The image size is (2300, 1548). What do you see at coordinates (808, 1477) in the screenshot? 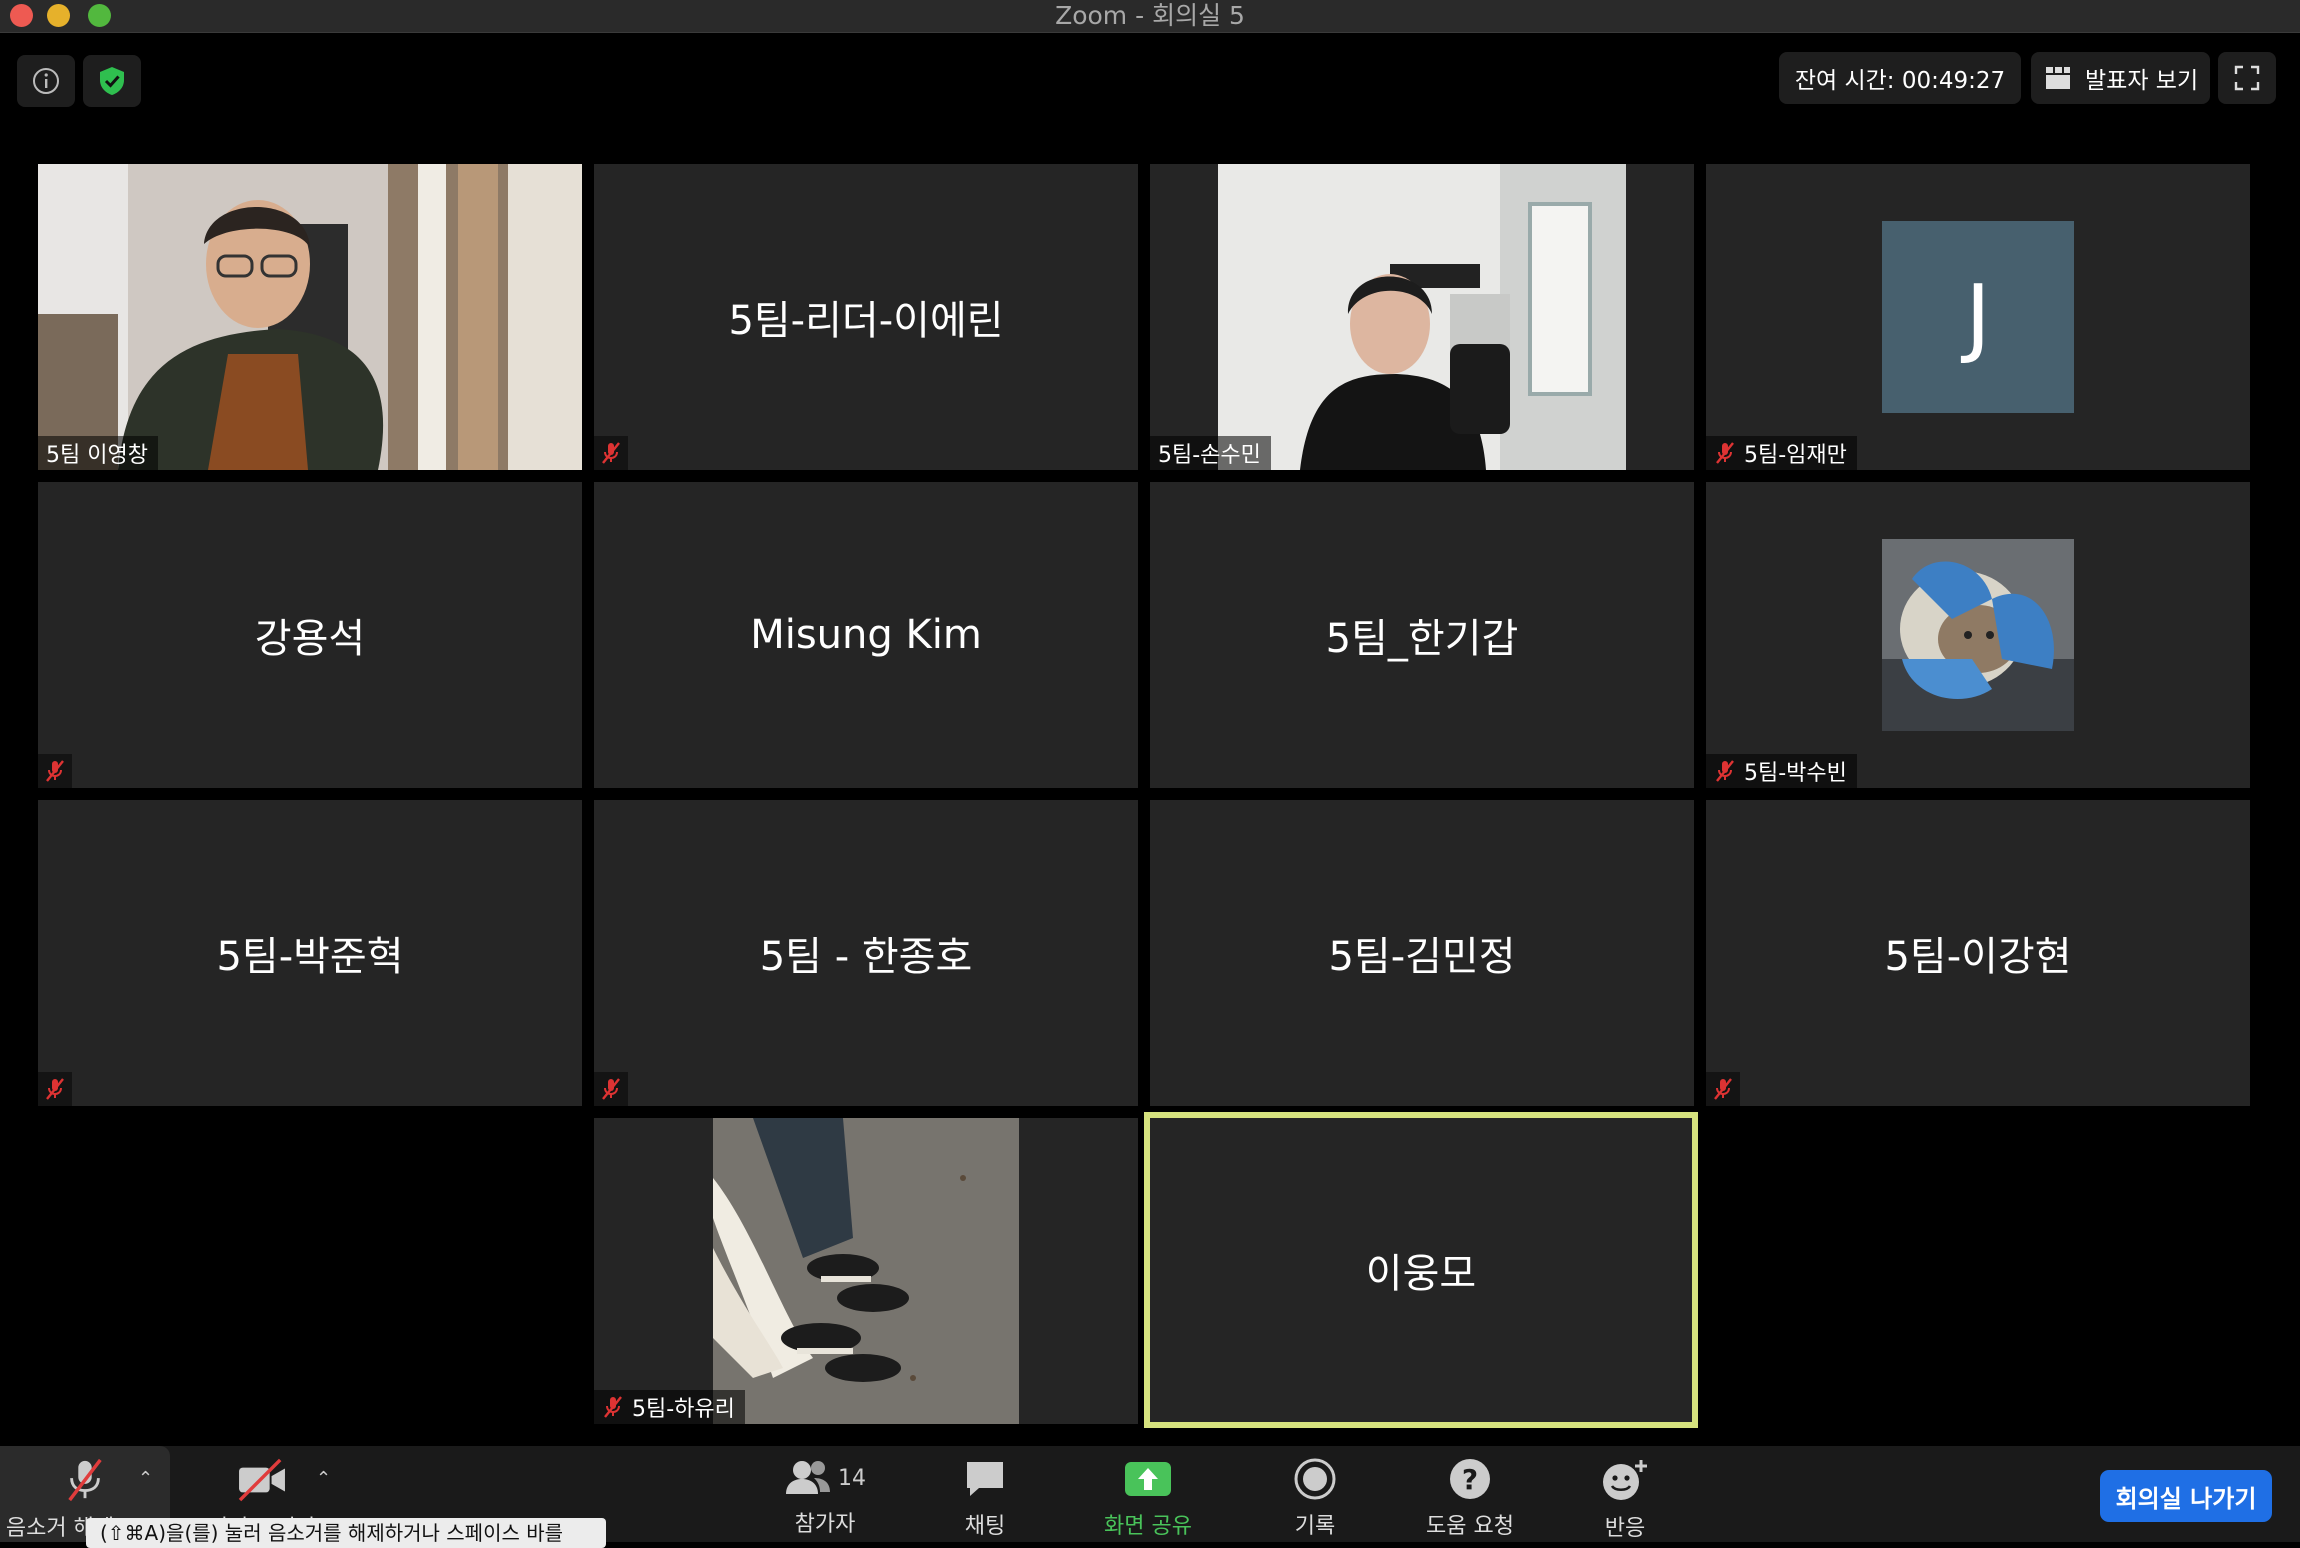
I see `participants-icon` at bounding box center [808, 1477].